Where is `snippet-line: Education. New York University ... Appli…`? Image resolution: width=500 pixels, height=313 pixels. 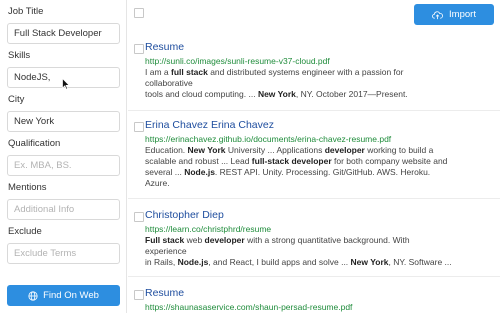
snippet-line: Education. New York University ... Appli… is located at coordinates (289, 150).